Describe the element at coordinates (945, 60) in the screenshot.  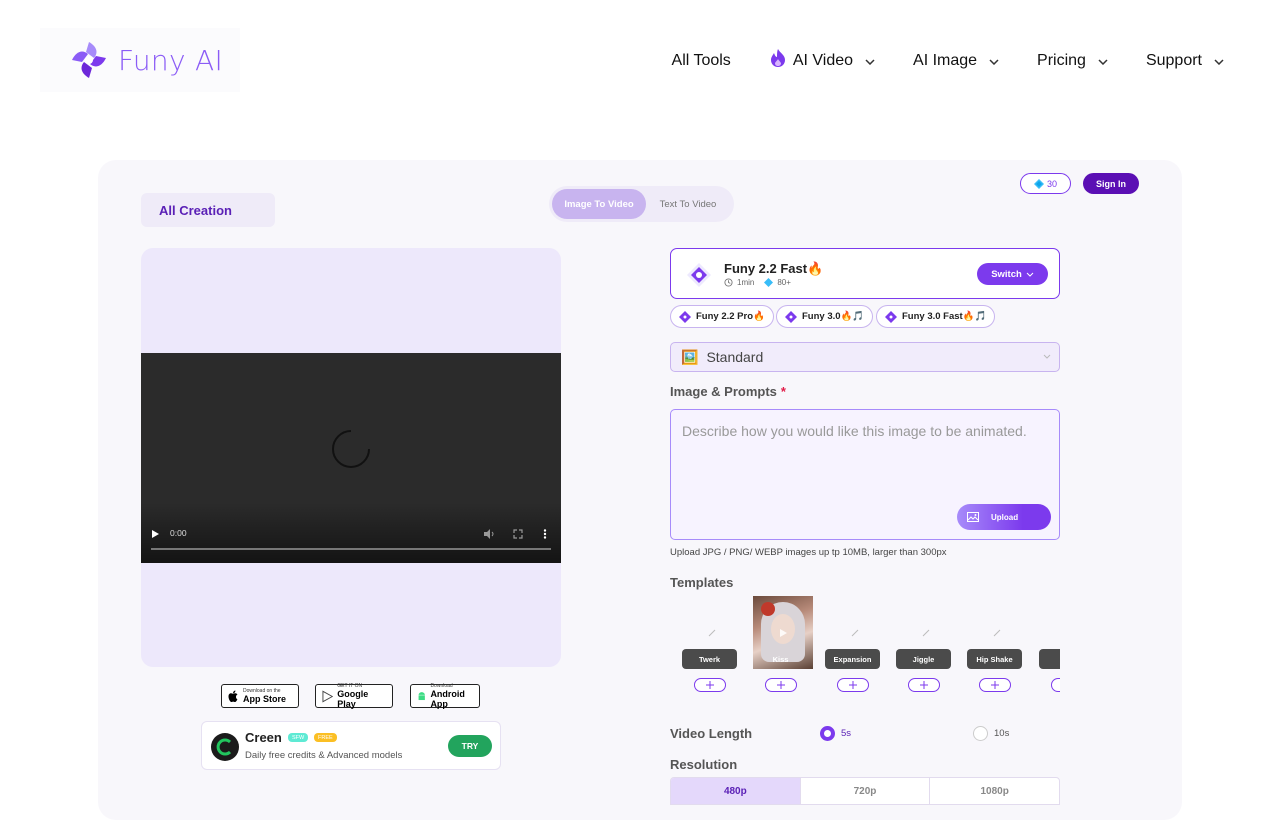
I see `nav-label: AI Image` at that location.